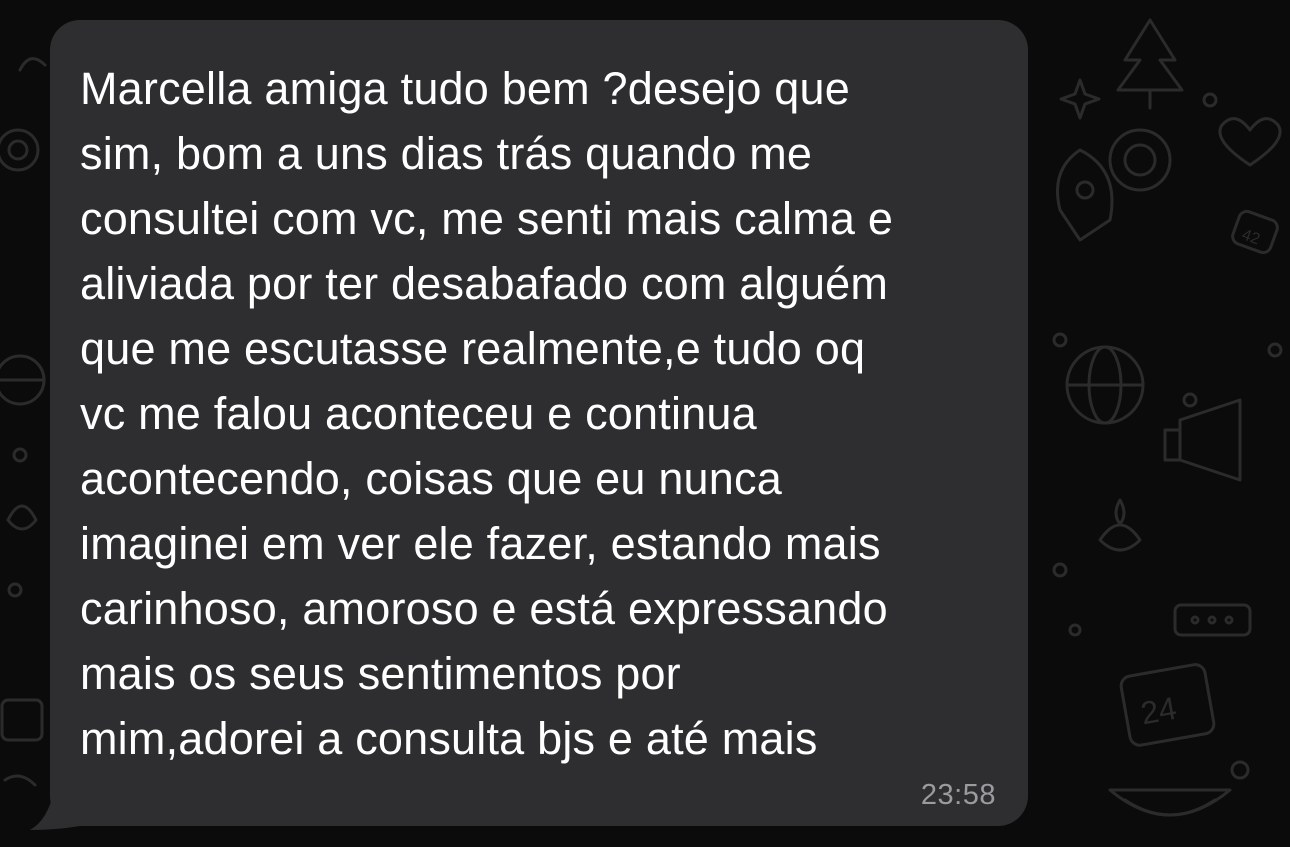  Describe the element at coordinates (380, 673) in the screenshot. I see `message-line: mais os seus sentimentos por` at that location.